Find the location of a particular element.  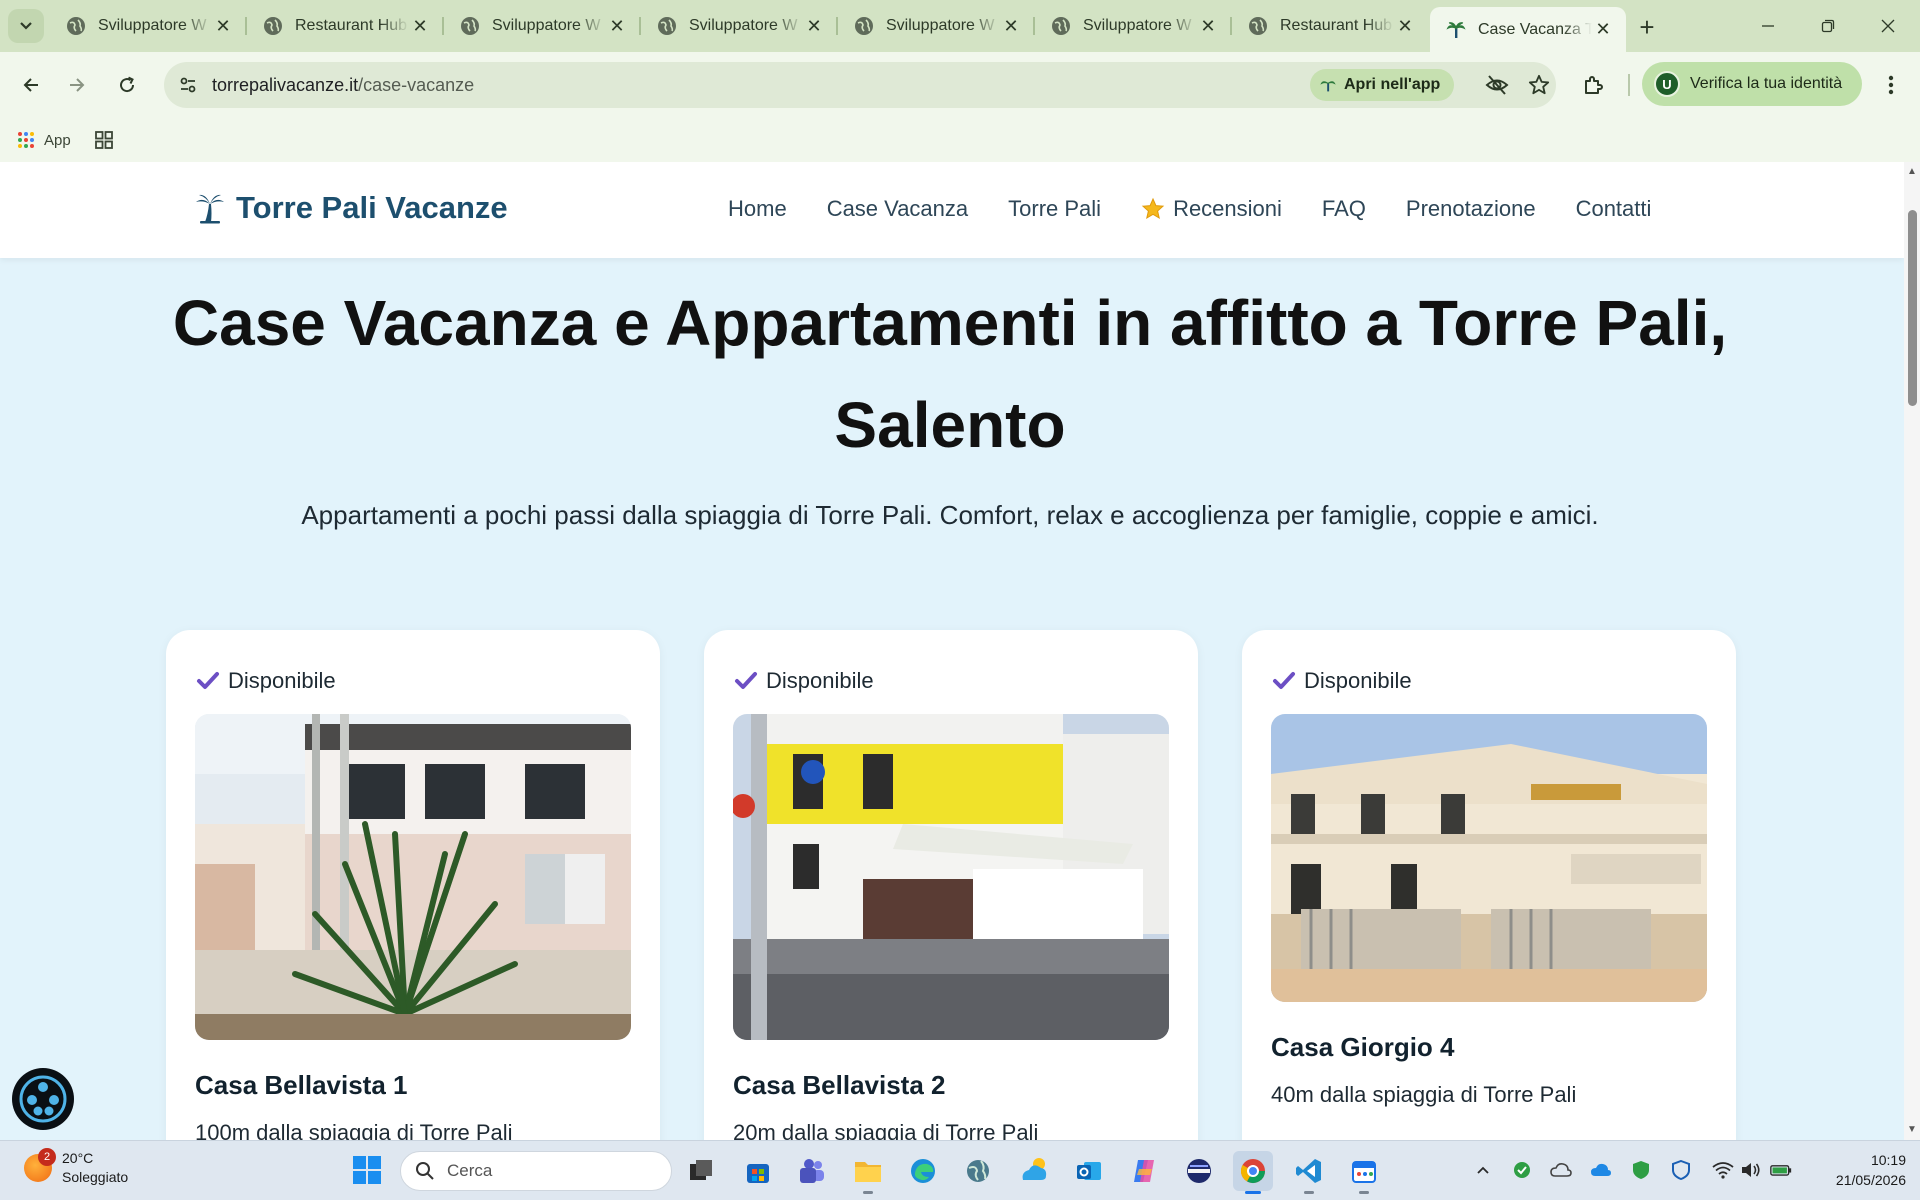

nav-faq: FAQ is located at coordinates (1344, 209).